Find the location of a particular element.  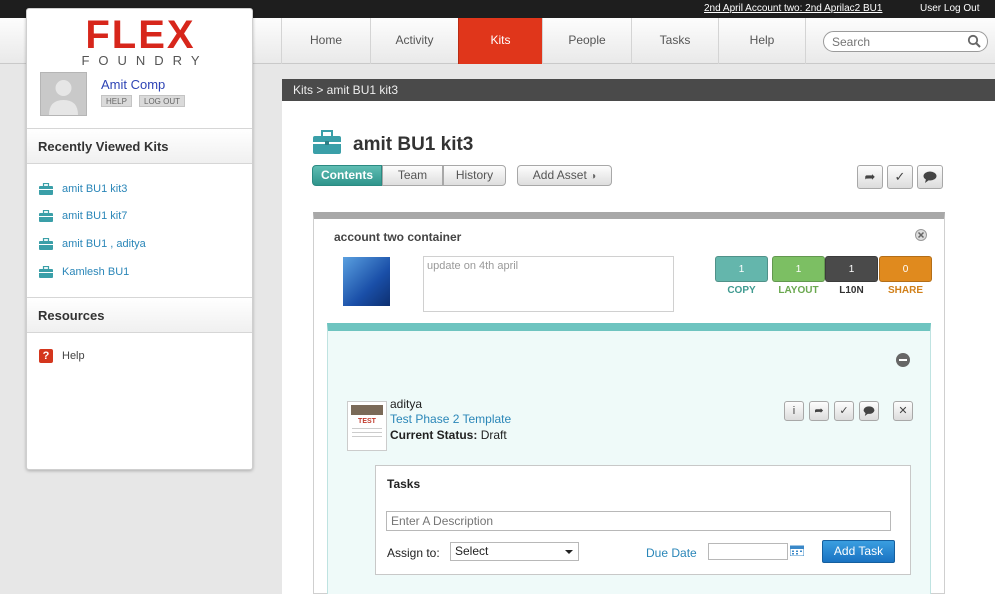

search-box is located at coordinates (905, 41).